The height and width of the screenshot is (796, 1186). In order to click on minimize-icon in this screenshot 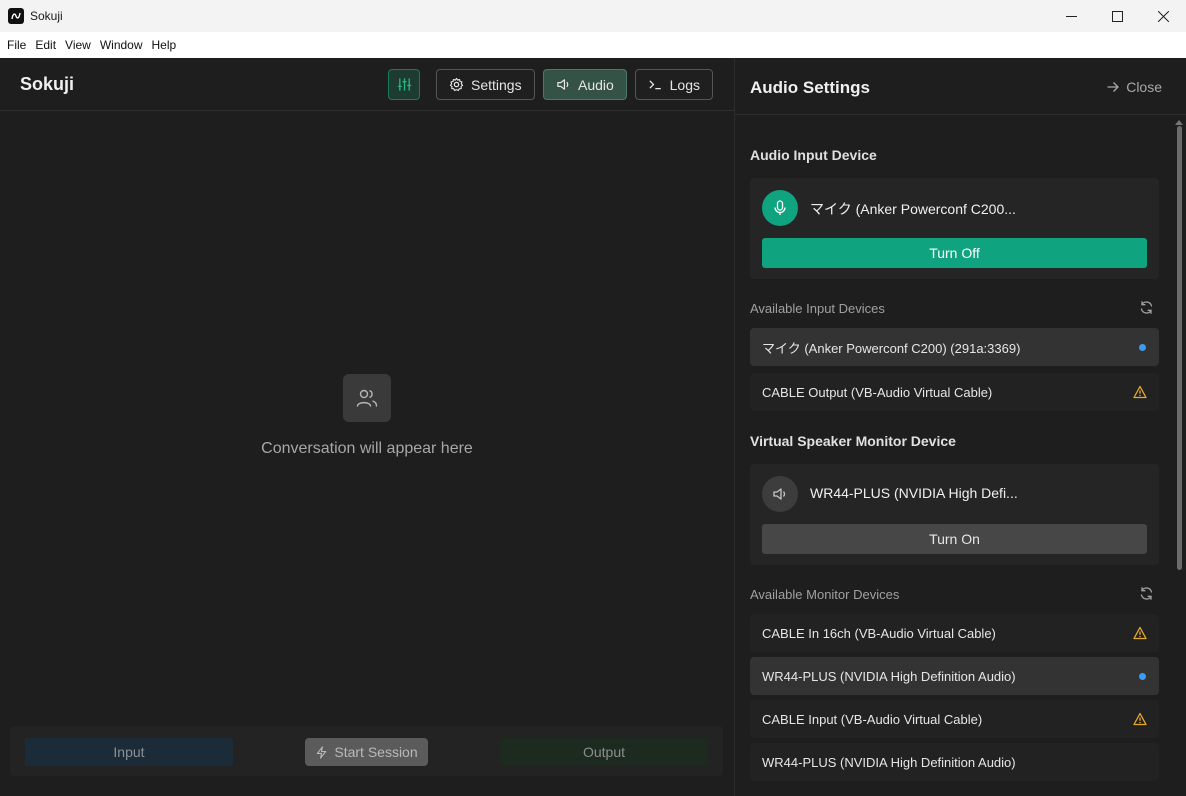, I will do `click(1071, 16)`.